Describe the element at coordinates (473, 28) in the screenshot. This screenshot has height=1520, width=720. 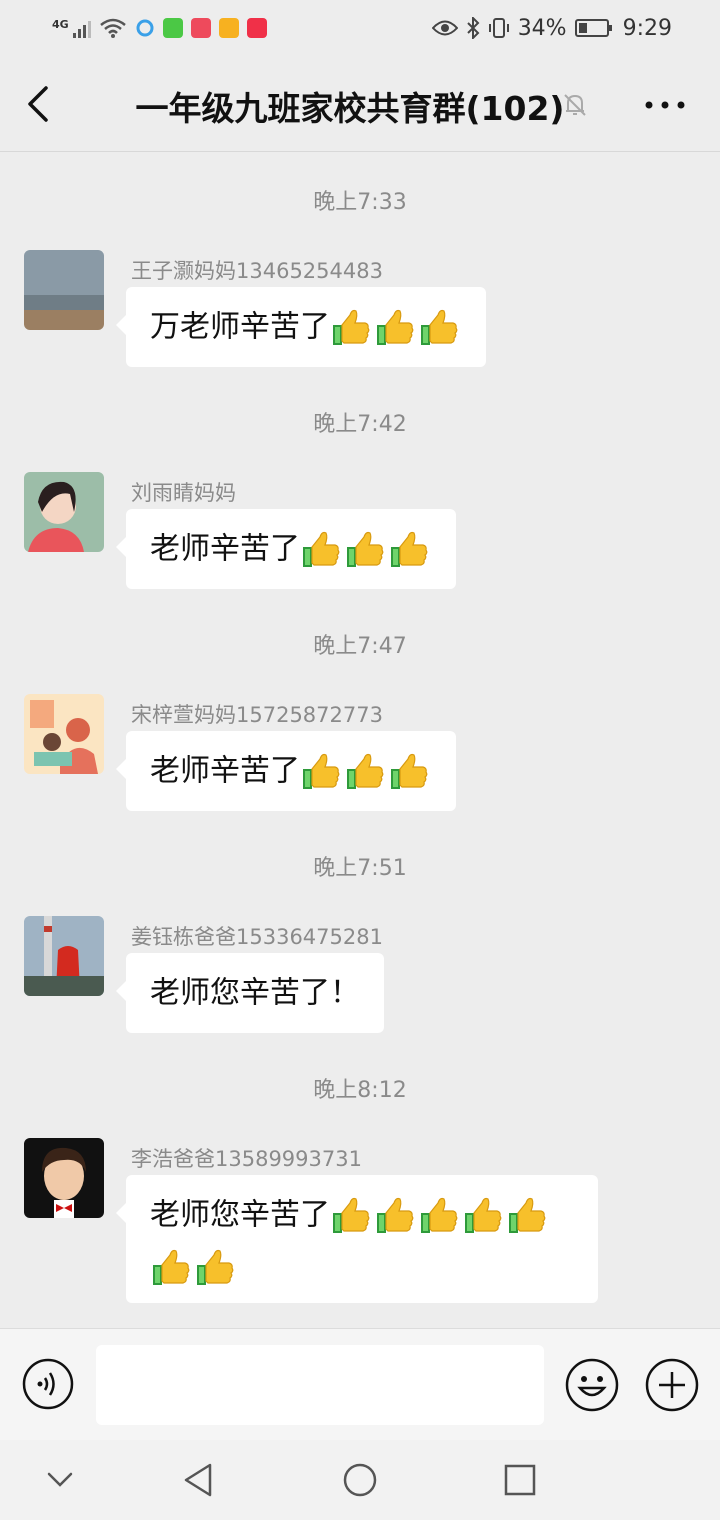
I see `bluetooth-icon` at that location.